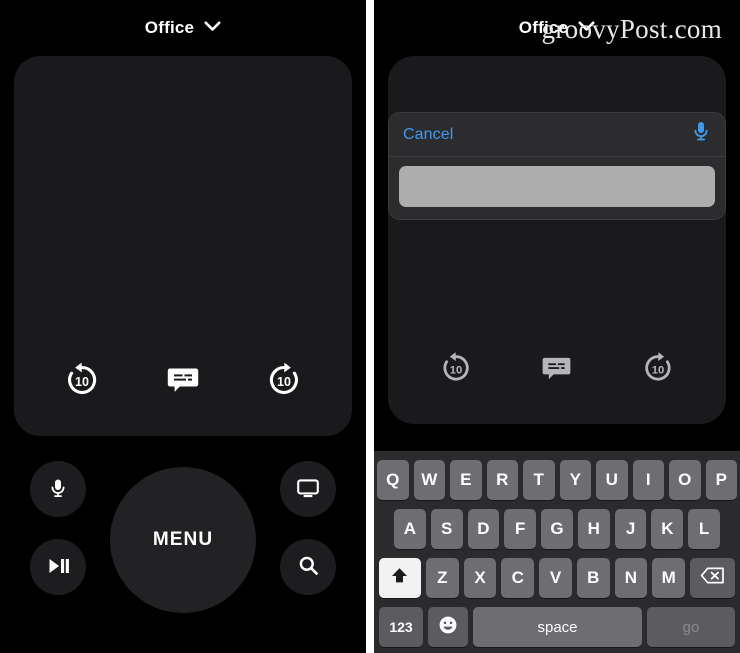 The image size is (740, 653). I want to click on skip-forward-10-button: 10, so click(284, 379).